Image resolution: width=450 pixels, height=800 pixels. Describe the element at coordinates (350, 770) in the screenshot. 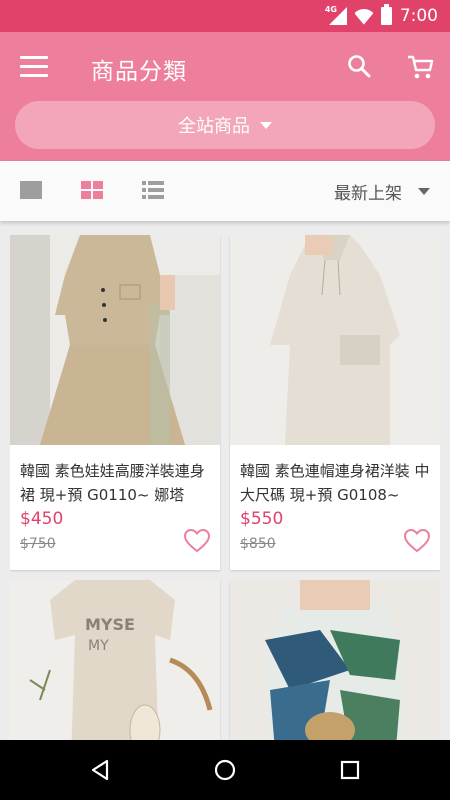

I see `recents-icon` at that location.